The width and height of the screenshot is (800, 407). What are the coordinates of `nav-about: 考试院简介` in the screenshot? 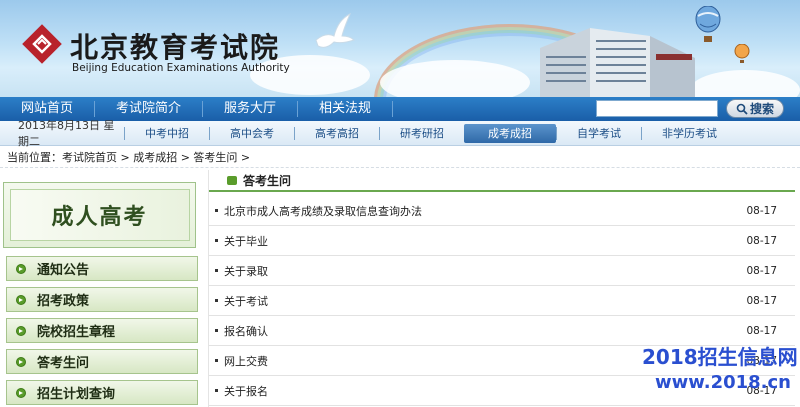 It's located at (149, 109).